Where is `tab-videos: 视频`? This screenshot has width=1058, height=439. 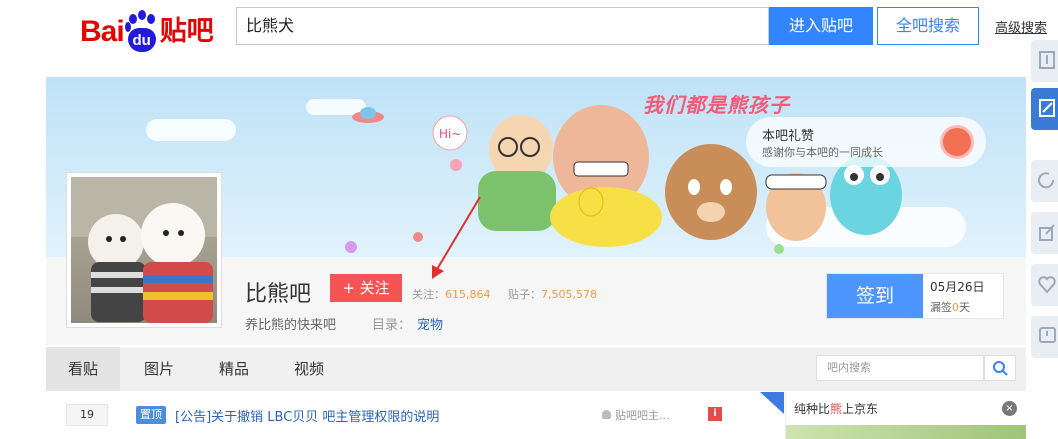 tab-videos: 视频 is located at coordinates (309, 369).